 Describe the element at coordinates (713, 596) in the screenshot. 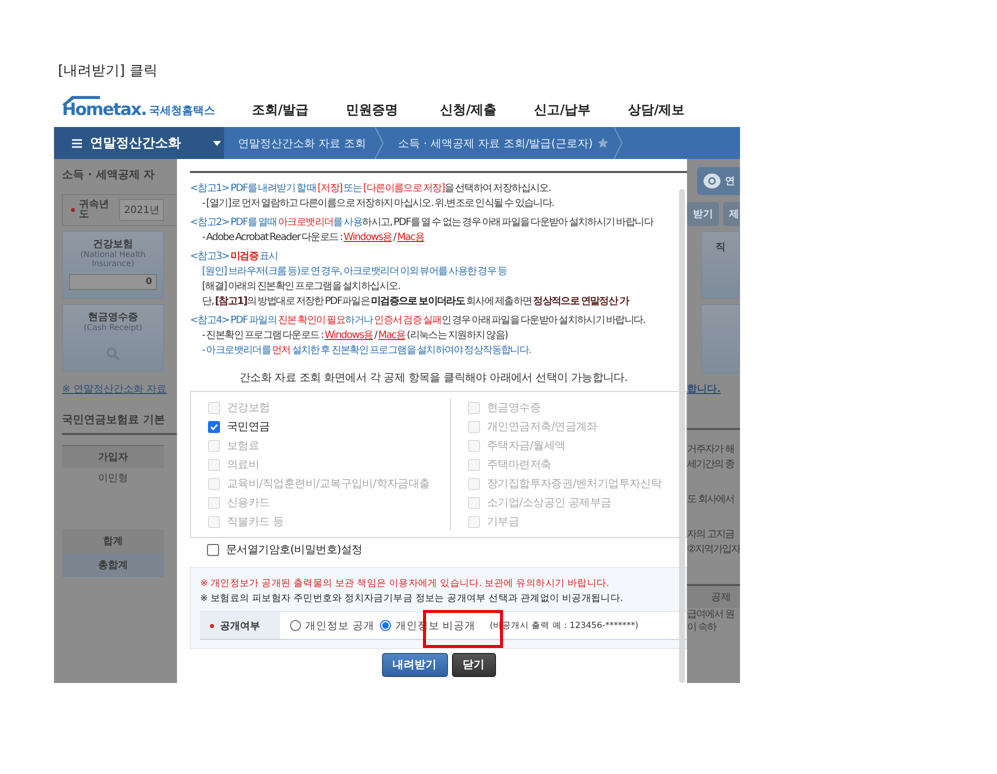

I see `table-header-cell: 공제` at that location.